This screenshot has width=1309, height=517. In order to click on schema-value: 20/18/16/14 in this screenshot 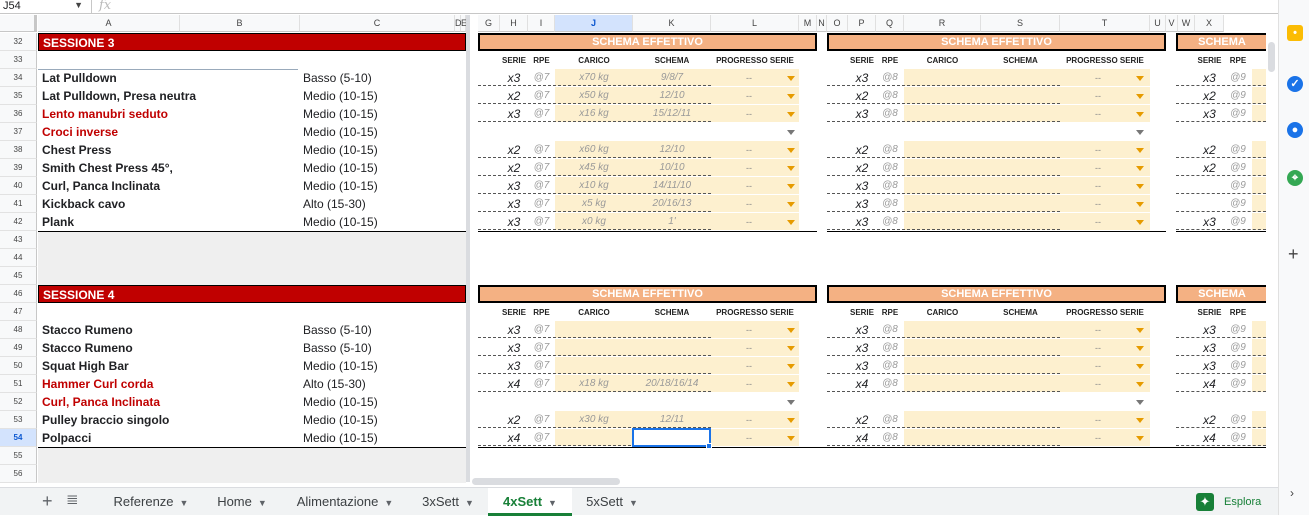, I will do `click(672, 384)`.